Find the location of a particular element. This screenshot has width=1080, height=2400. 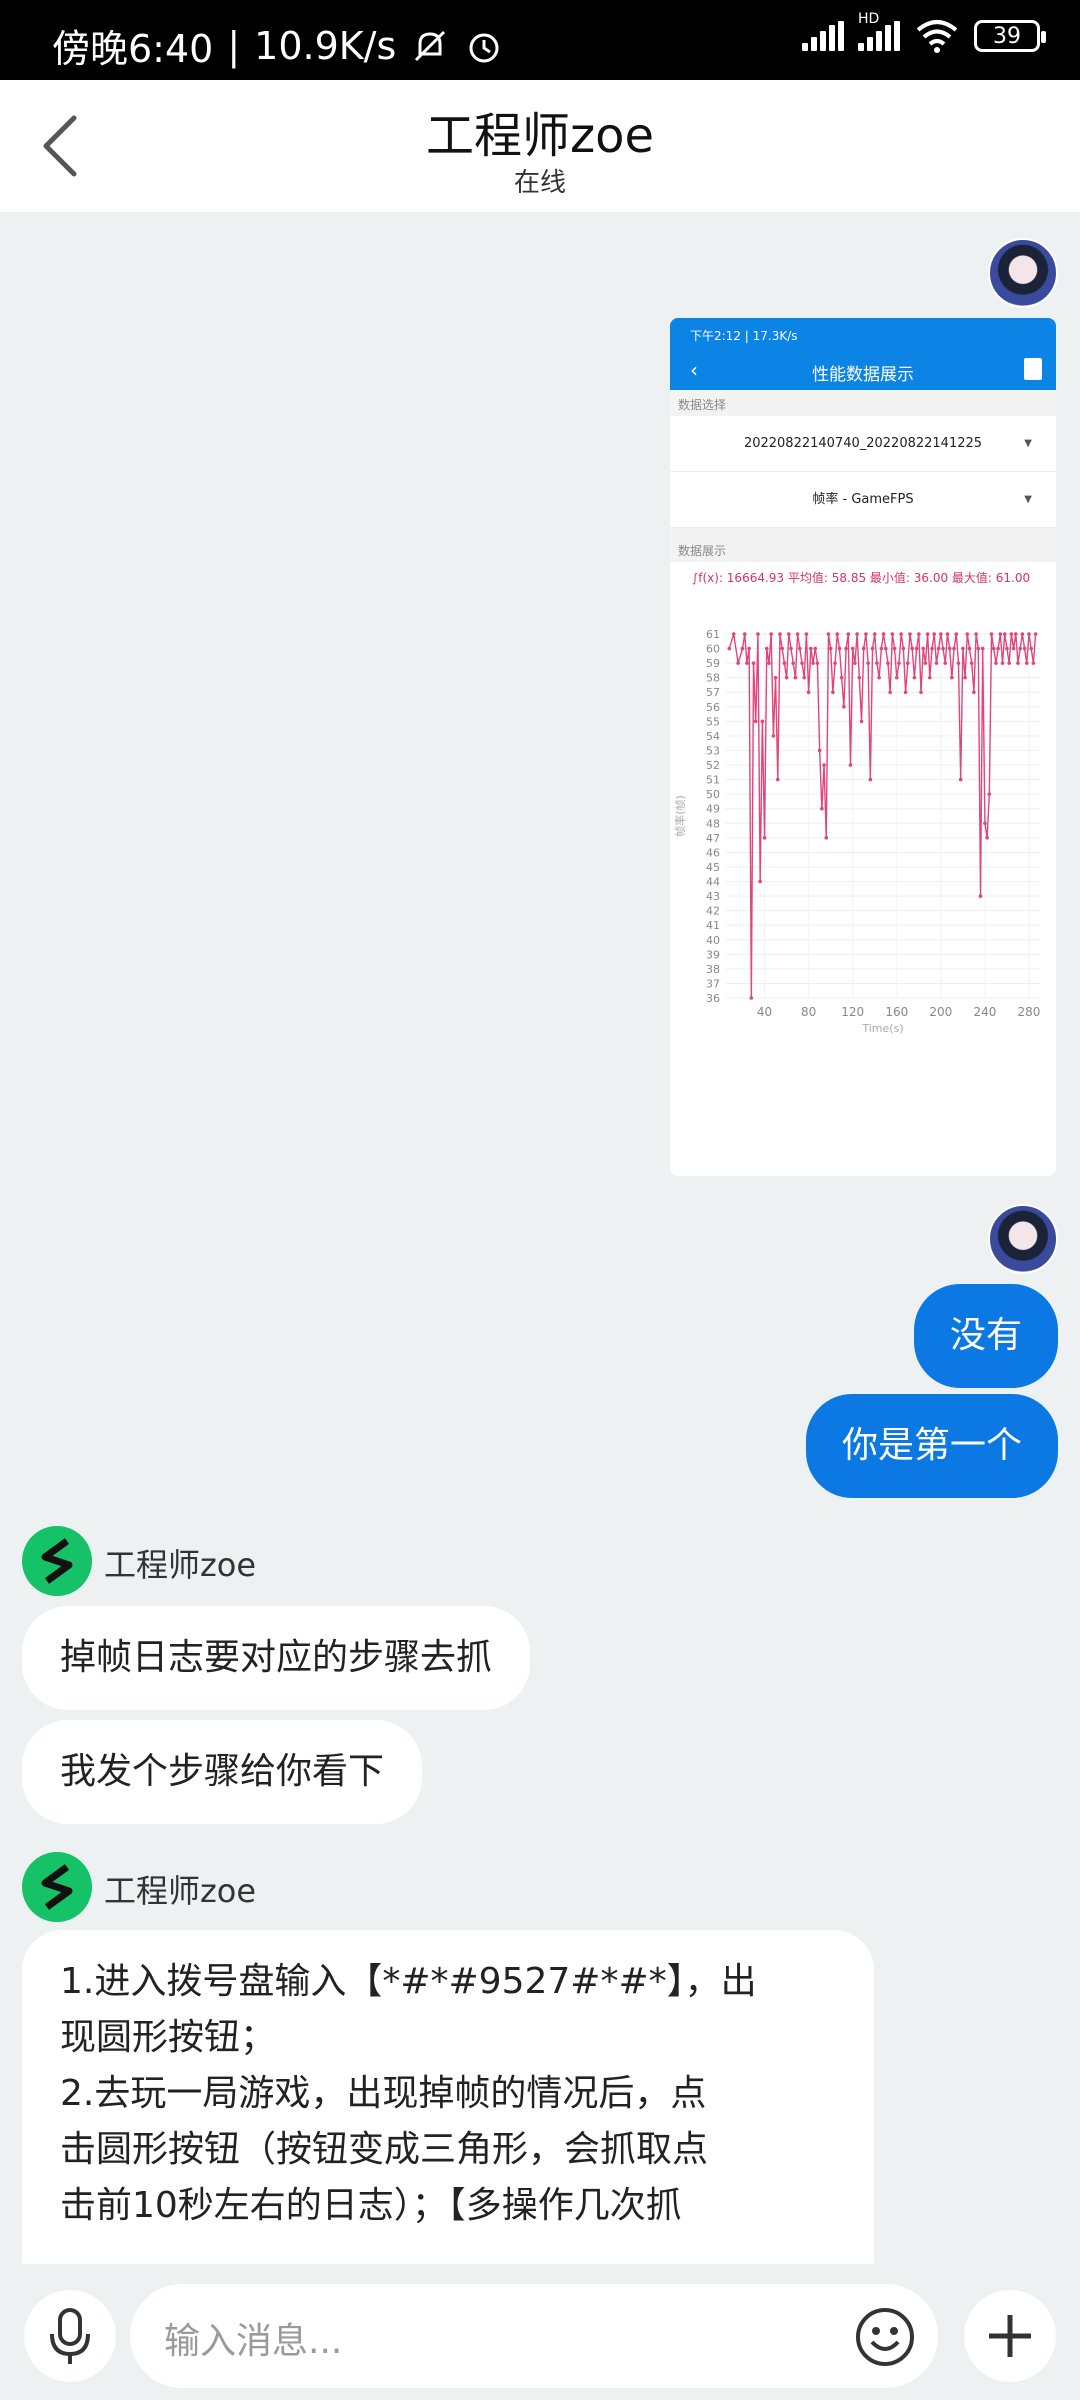

brand-logo-icon is located at coordinates (57, 1887).